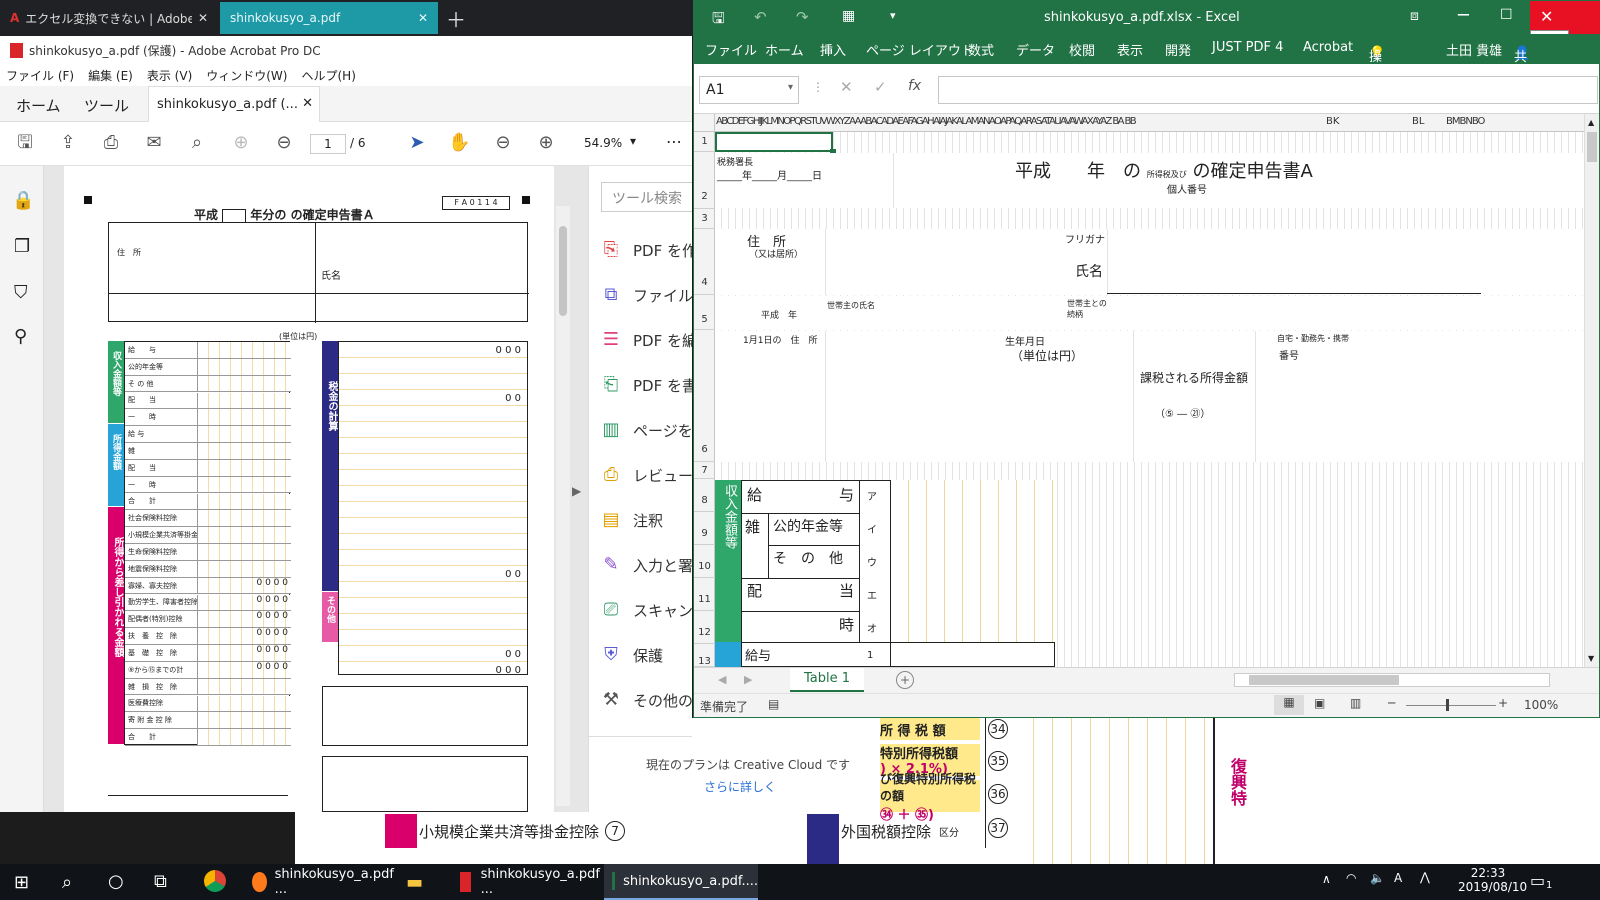  Describe the element at coordinates (109, 18) in the screenshot. I see `browser-tab: A エクセル変換できない | Adobe Co ✕` at that location.